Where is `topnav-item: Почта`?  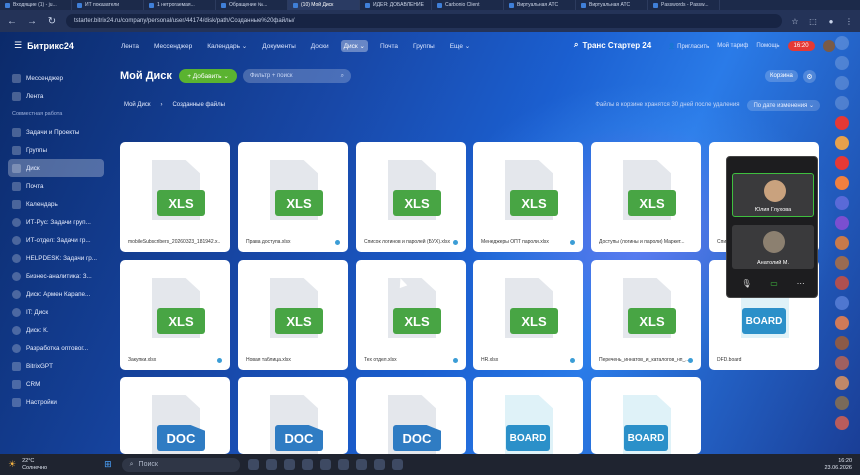
topnav-item: Почта is located at coordinates (389, 46).